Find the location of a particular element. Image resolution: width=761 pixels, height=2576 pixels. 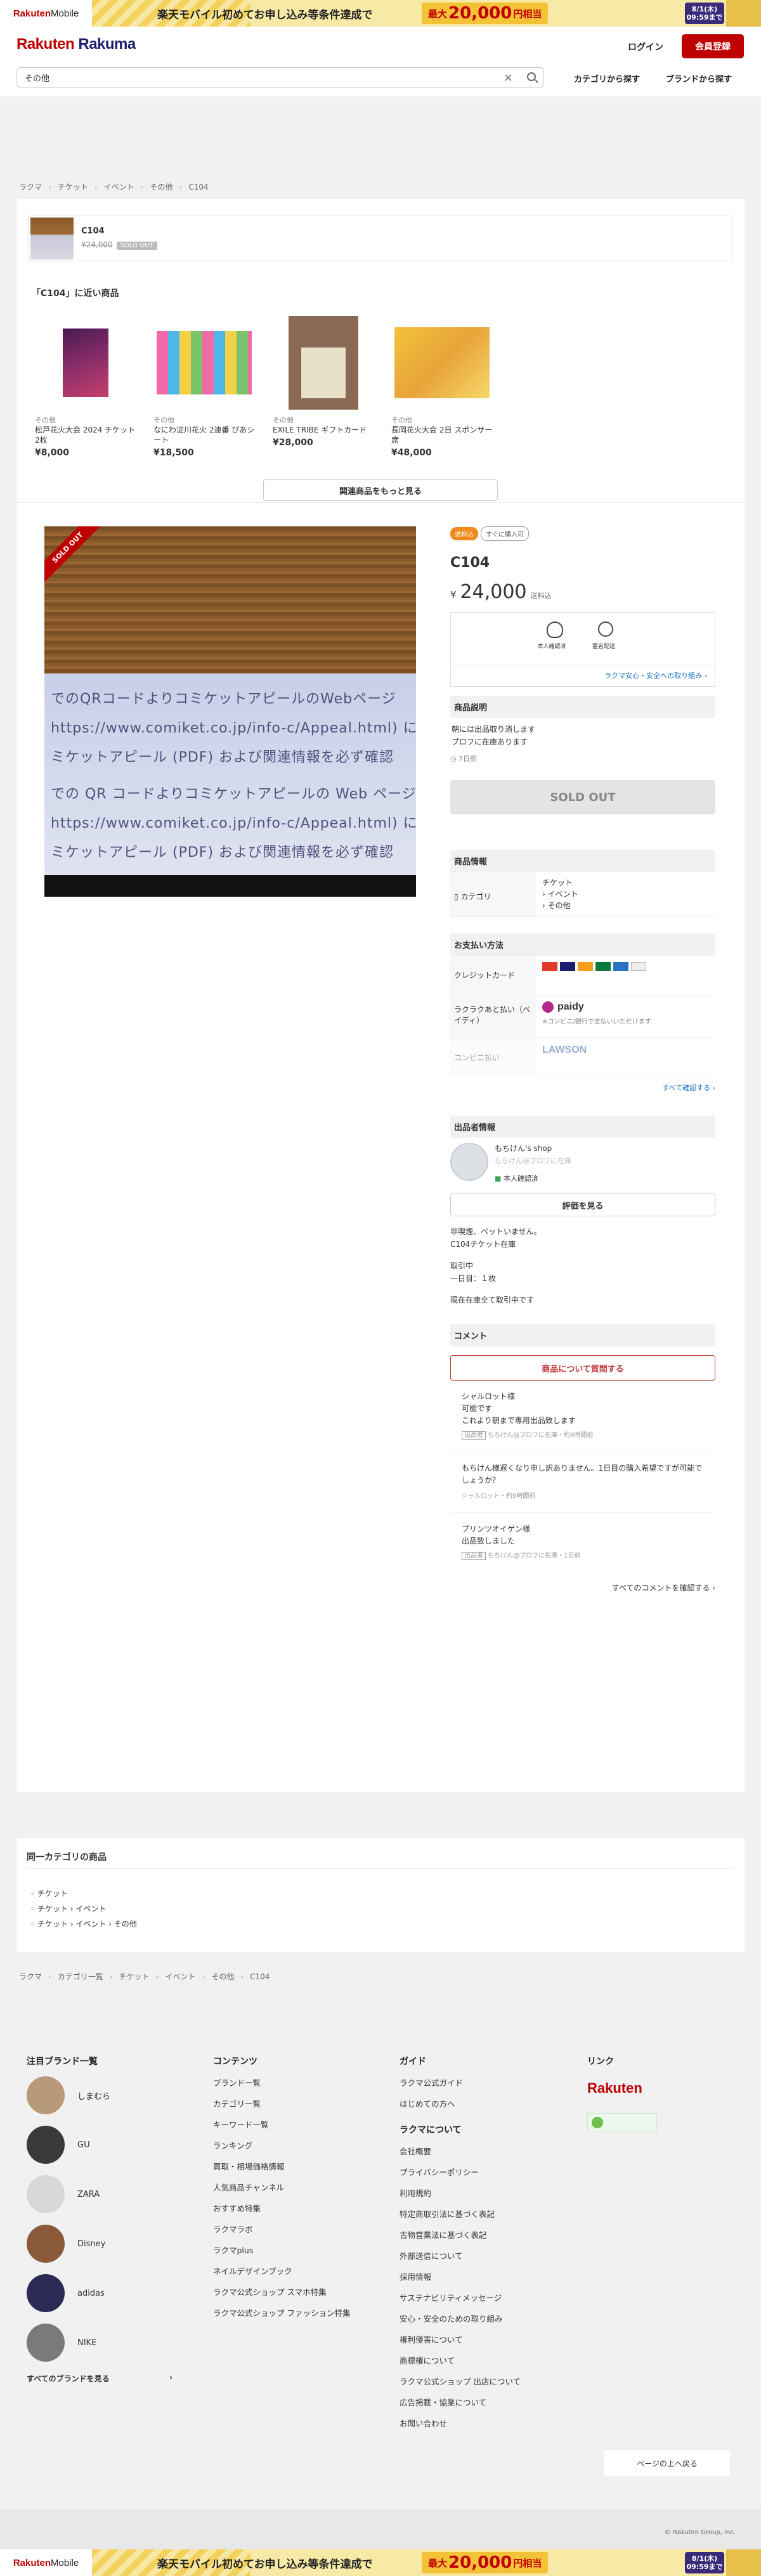

date-line-1: 8/1(木) is located at coordinates (704, 9).